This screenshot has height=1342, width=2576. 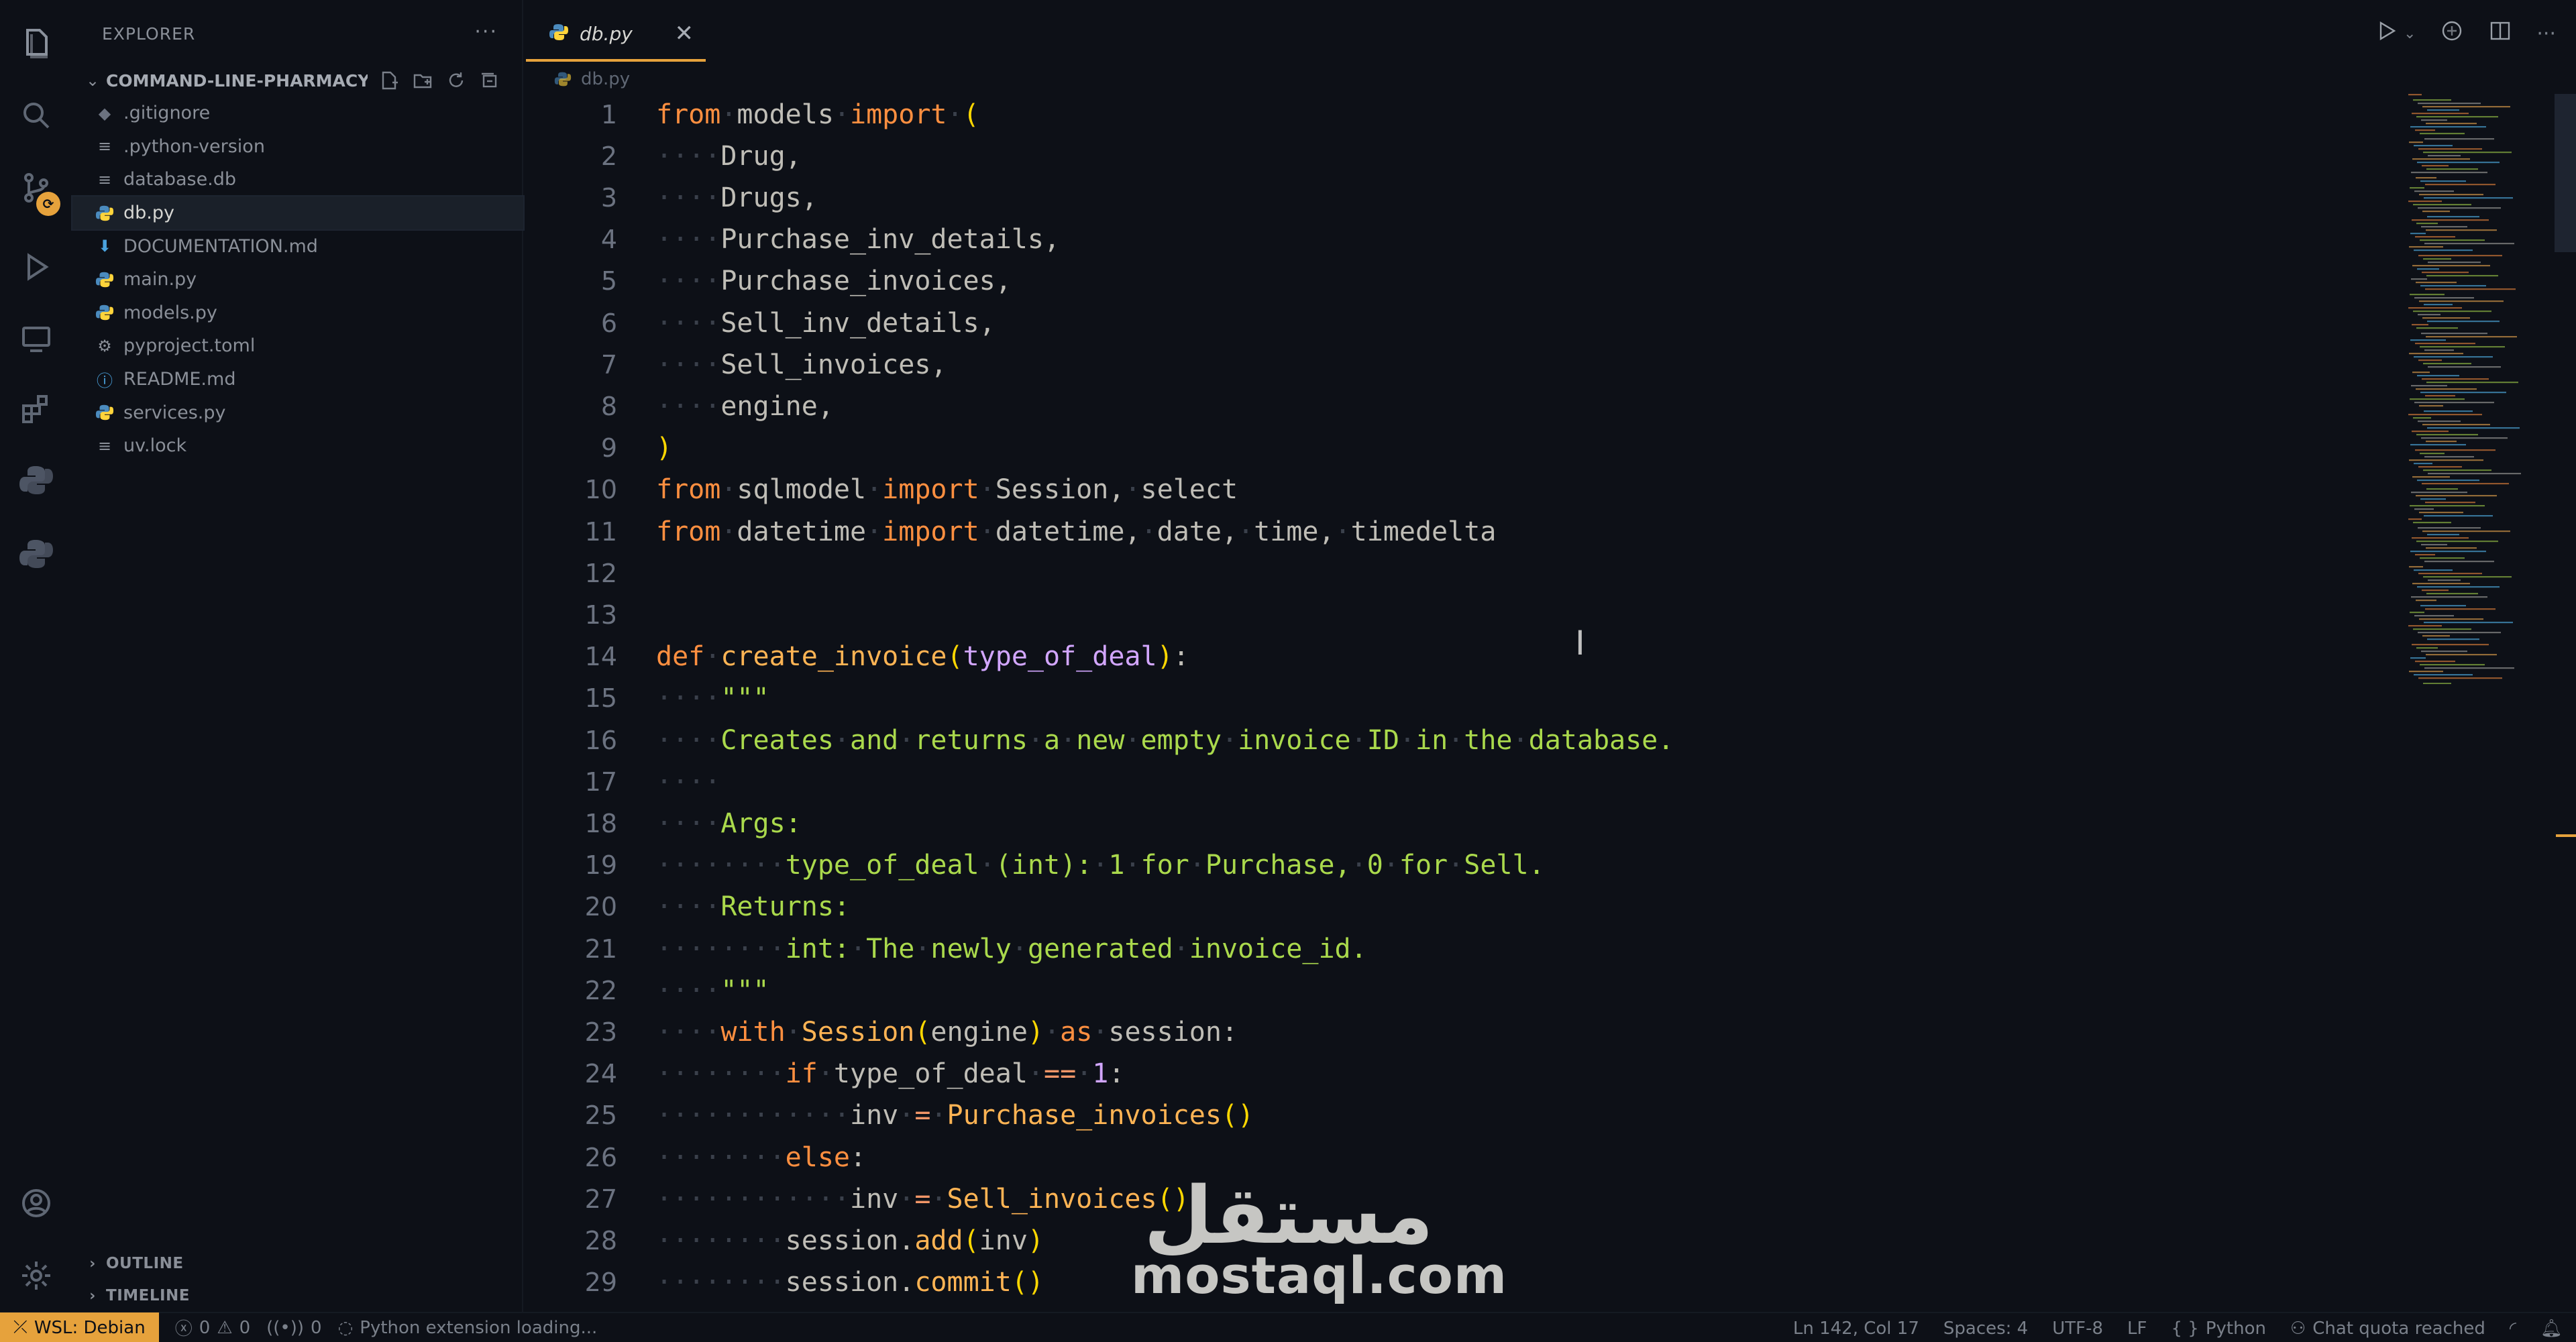 I want to click on settings-gear-icon, so click(x=36, y=1275).